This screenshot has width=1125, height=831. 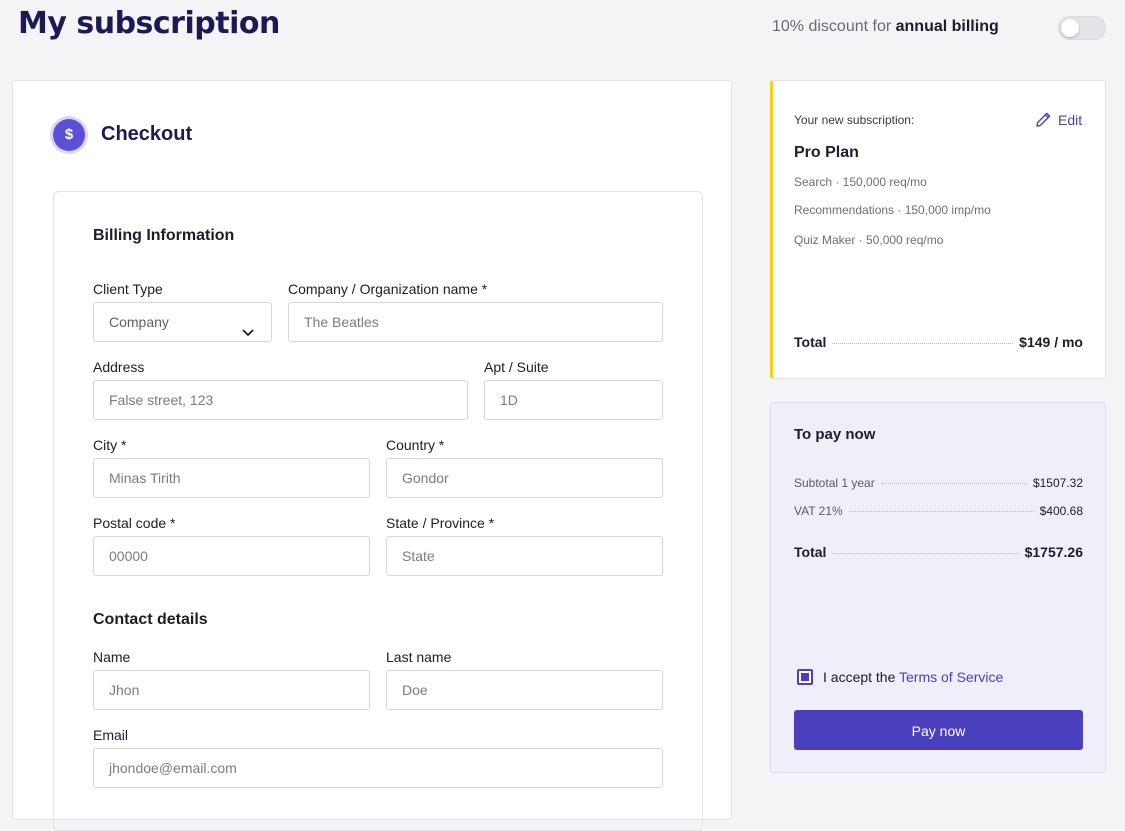 I want to click on subscription-total-value: $149 / mo, so click(x=1051, y=342).